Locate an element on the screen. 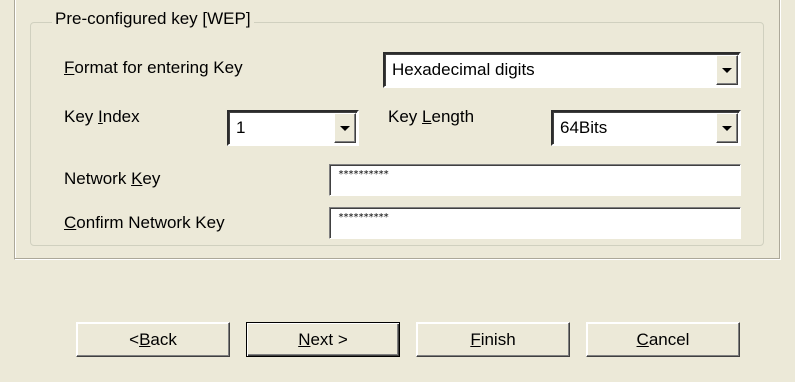 The image size is (795, 382). finish-button: Finish is located at coordinates (493, 339).